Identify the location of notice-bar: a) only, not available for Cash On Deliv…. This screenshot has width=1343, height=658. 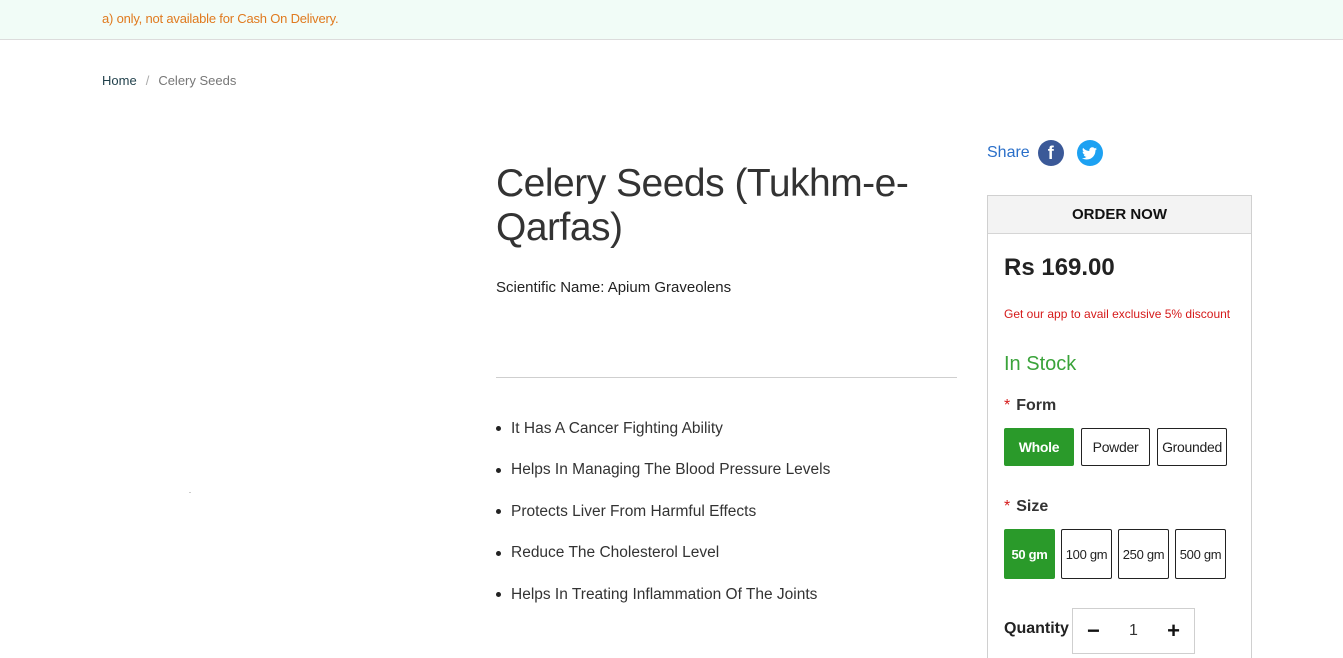
(671, 20).